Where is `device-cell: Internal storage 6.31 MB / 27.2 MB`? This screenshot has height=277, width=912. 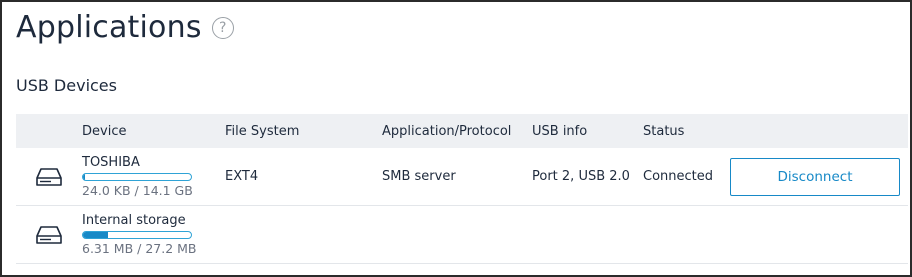 device-cell: Internal storage 6.31 MB / 27.2 MB is located at coordinates (153, 234).